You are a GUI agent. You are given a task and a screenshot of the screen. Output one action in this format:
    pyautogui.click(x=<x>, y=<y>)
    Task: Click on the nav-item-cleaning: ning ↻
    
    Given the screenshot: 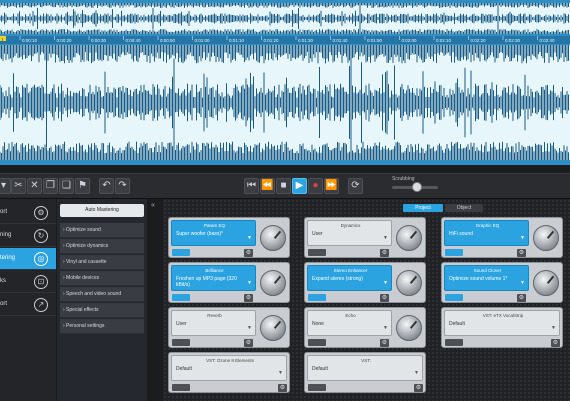 What is the action you would take?
    pyautogui.click(x=28, y=236)
    